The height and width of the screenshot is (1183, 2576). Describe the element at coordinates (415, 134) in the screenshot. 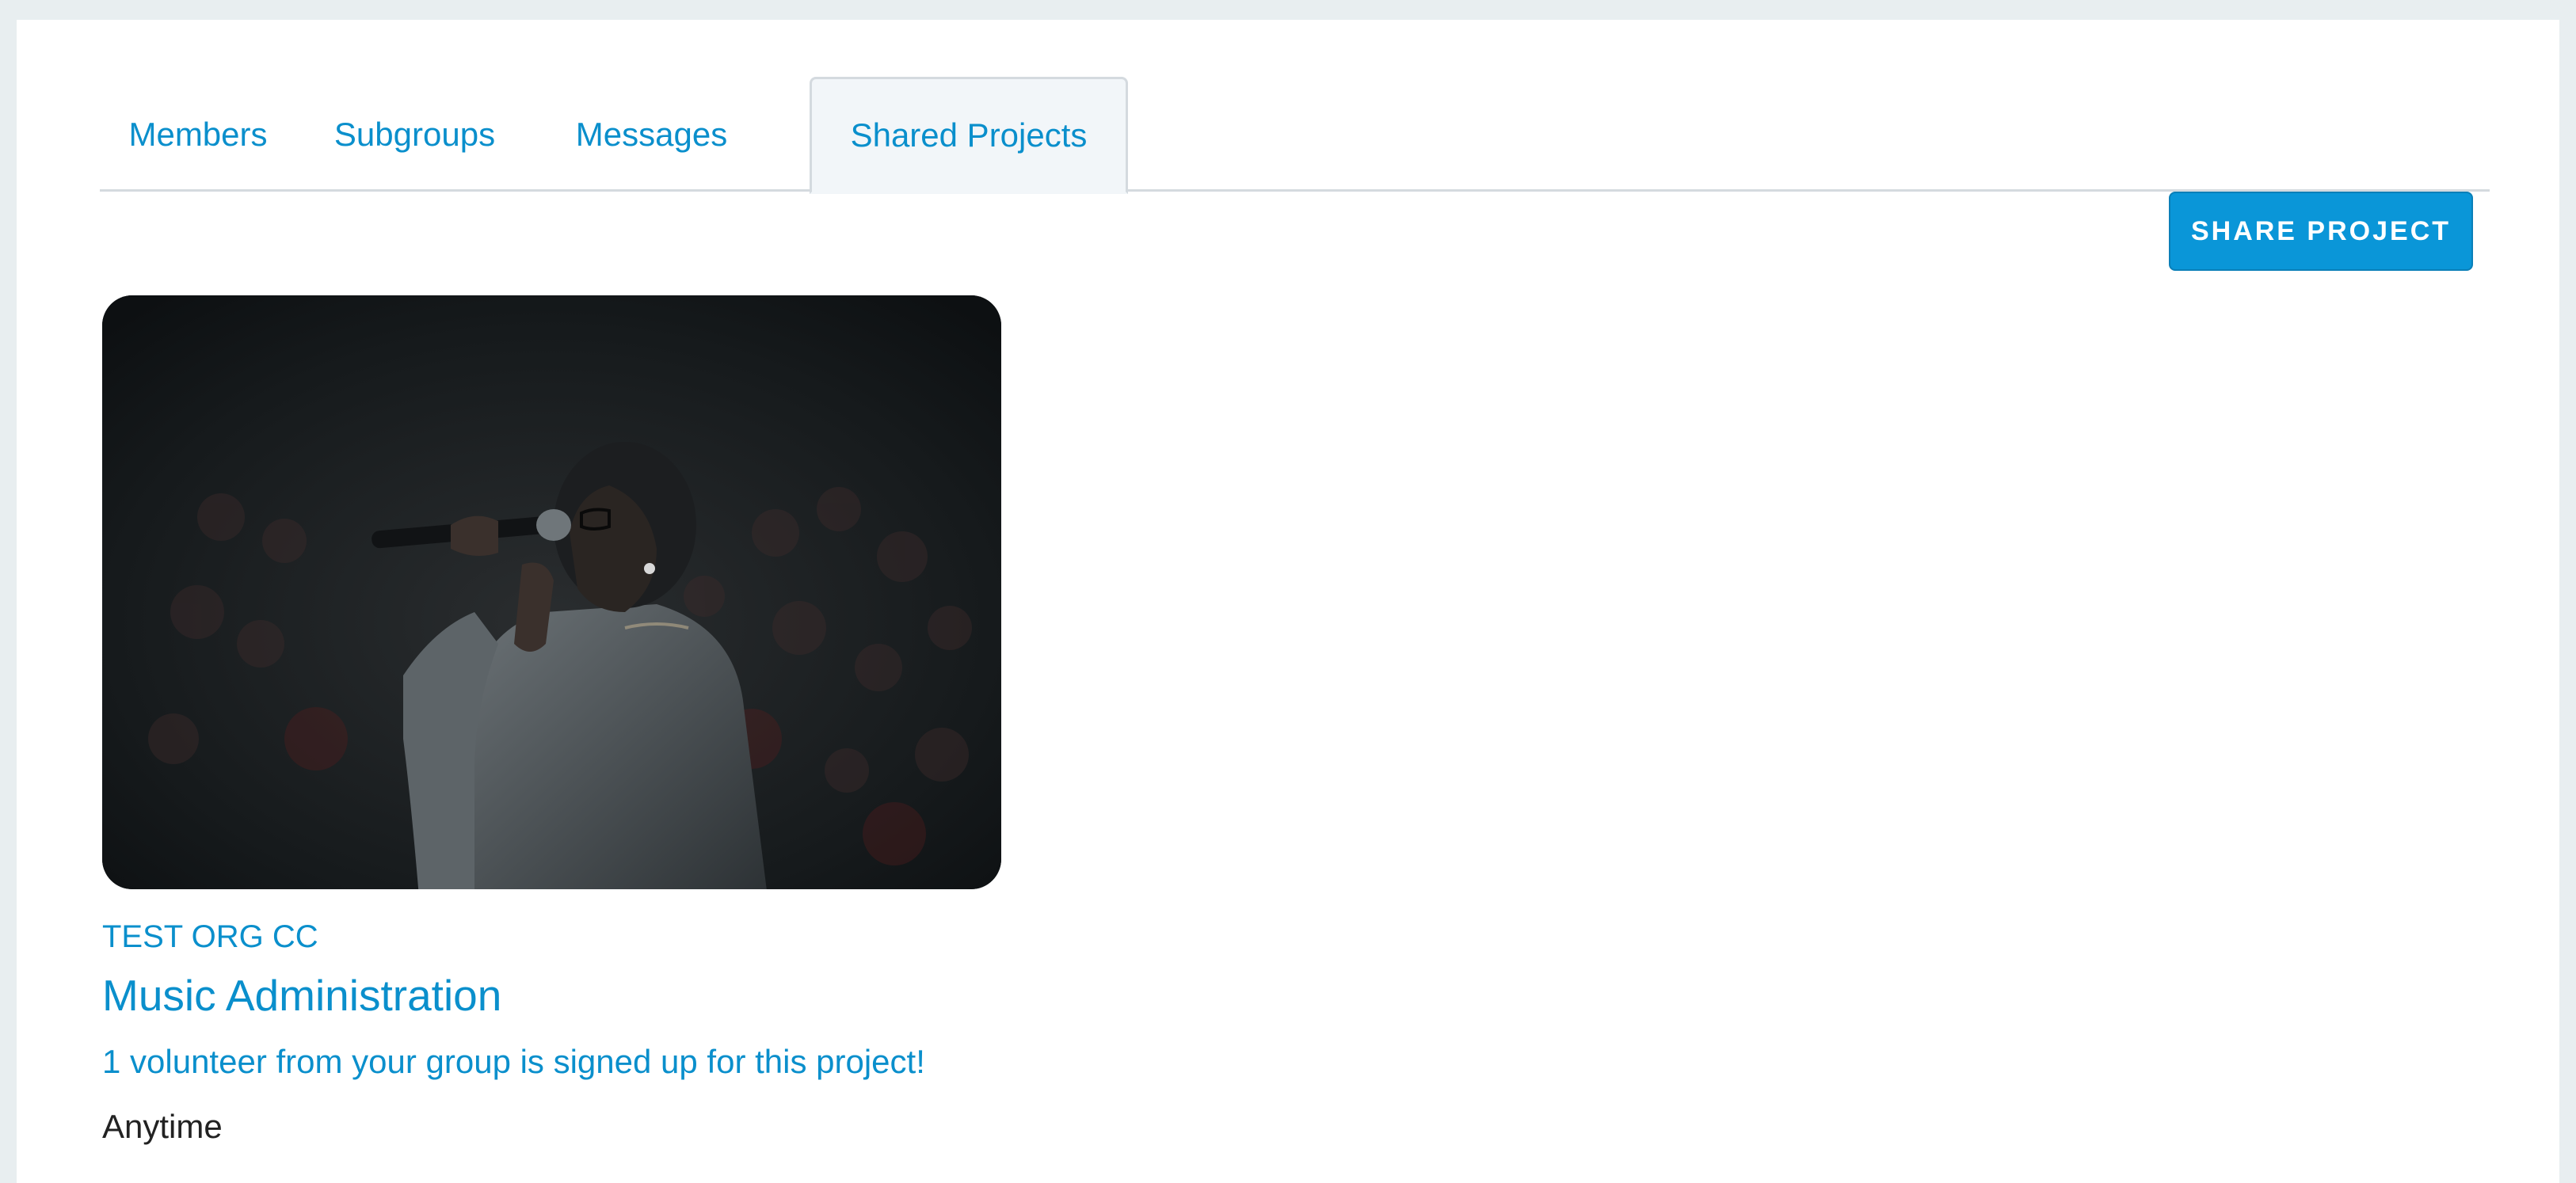

I see `tab-subgroups: Subgroups` at that location.